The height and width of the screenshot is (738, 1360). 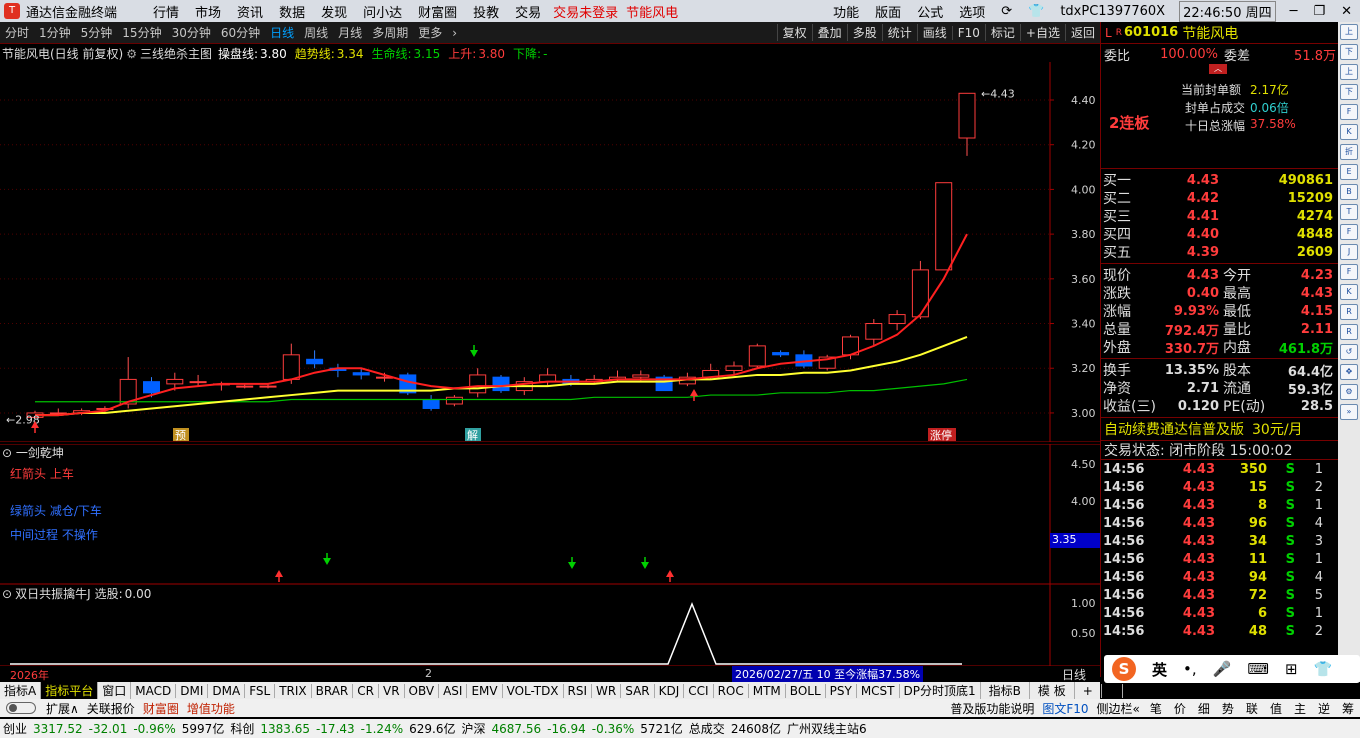 I want to click on indicator-tab: VOL-TDX, so click(x=533, y=690).